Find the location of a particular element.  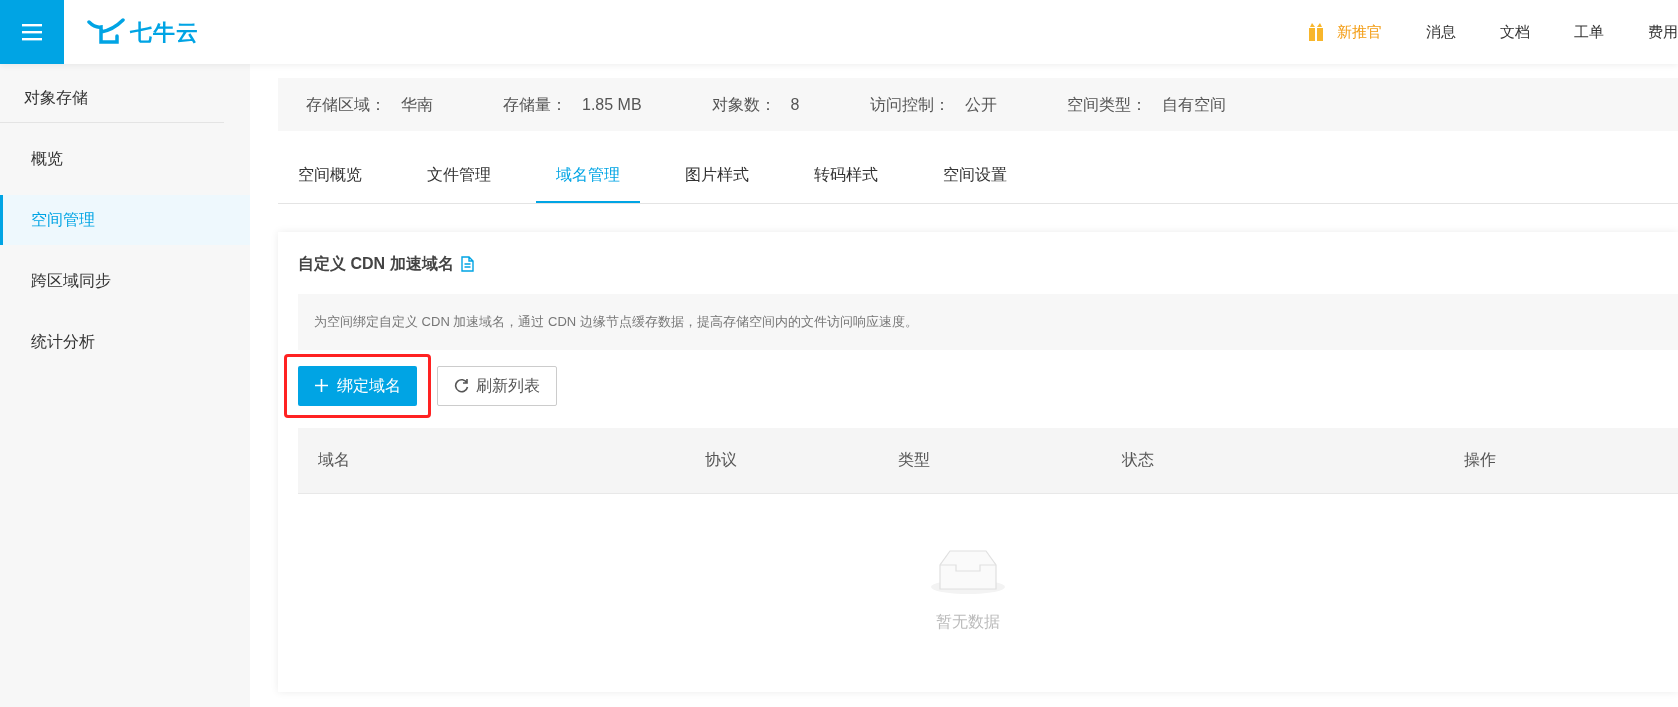

sidebar-title: 对象存储 is located at coordinates (112, 93).